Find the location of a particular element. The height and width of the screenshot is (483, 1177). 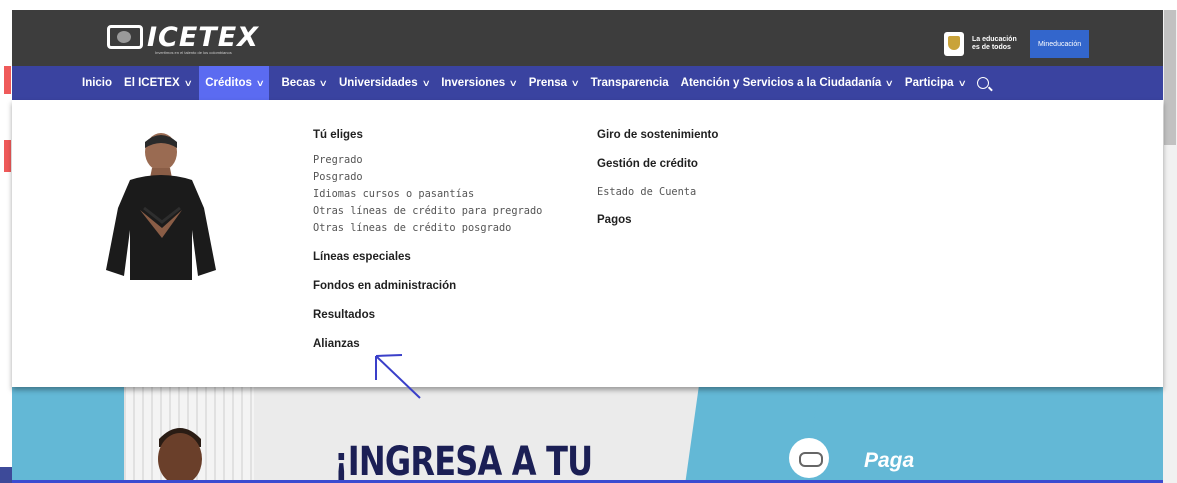

bottom-left-edge is located at coordinates (6, 475).